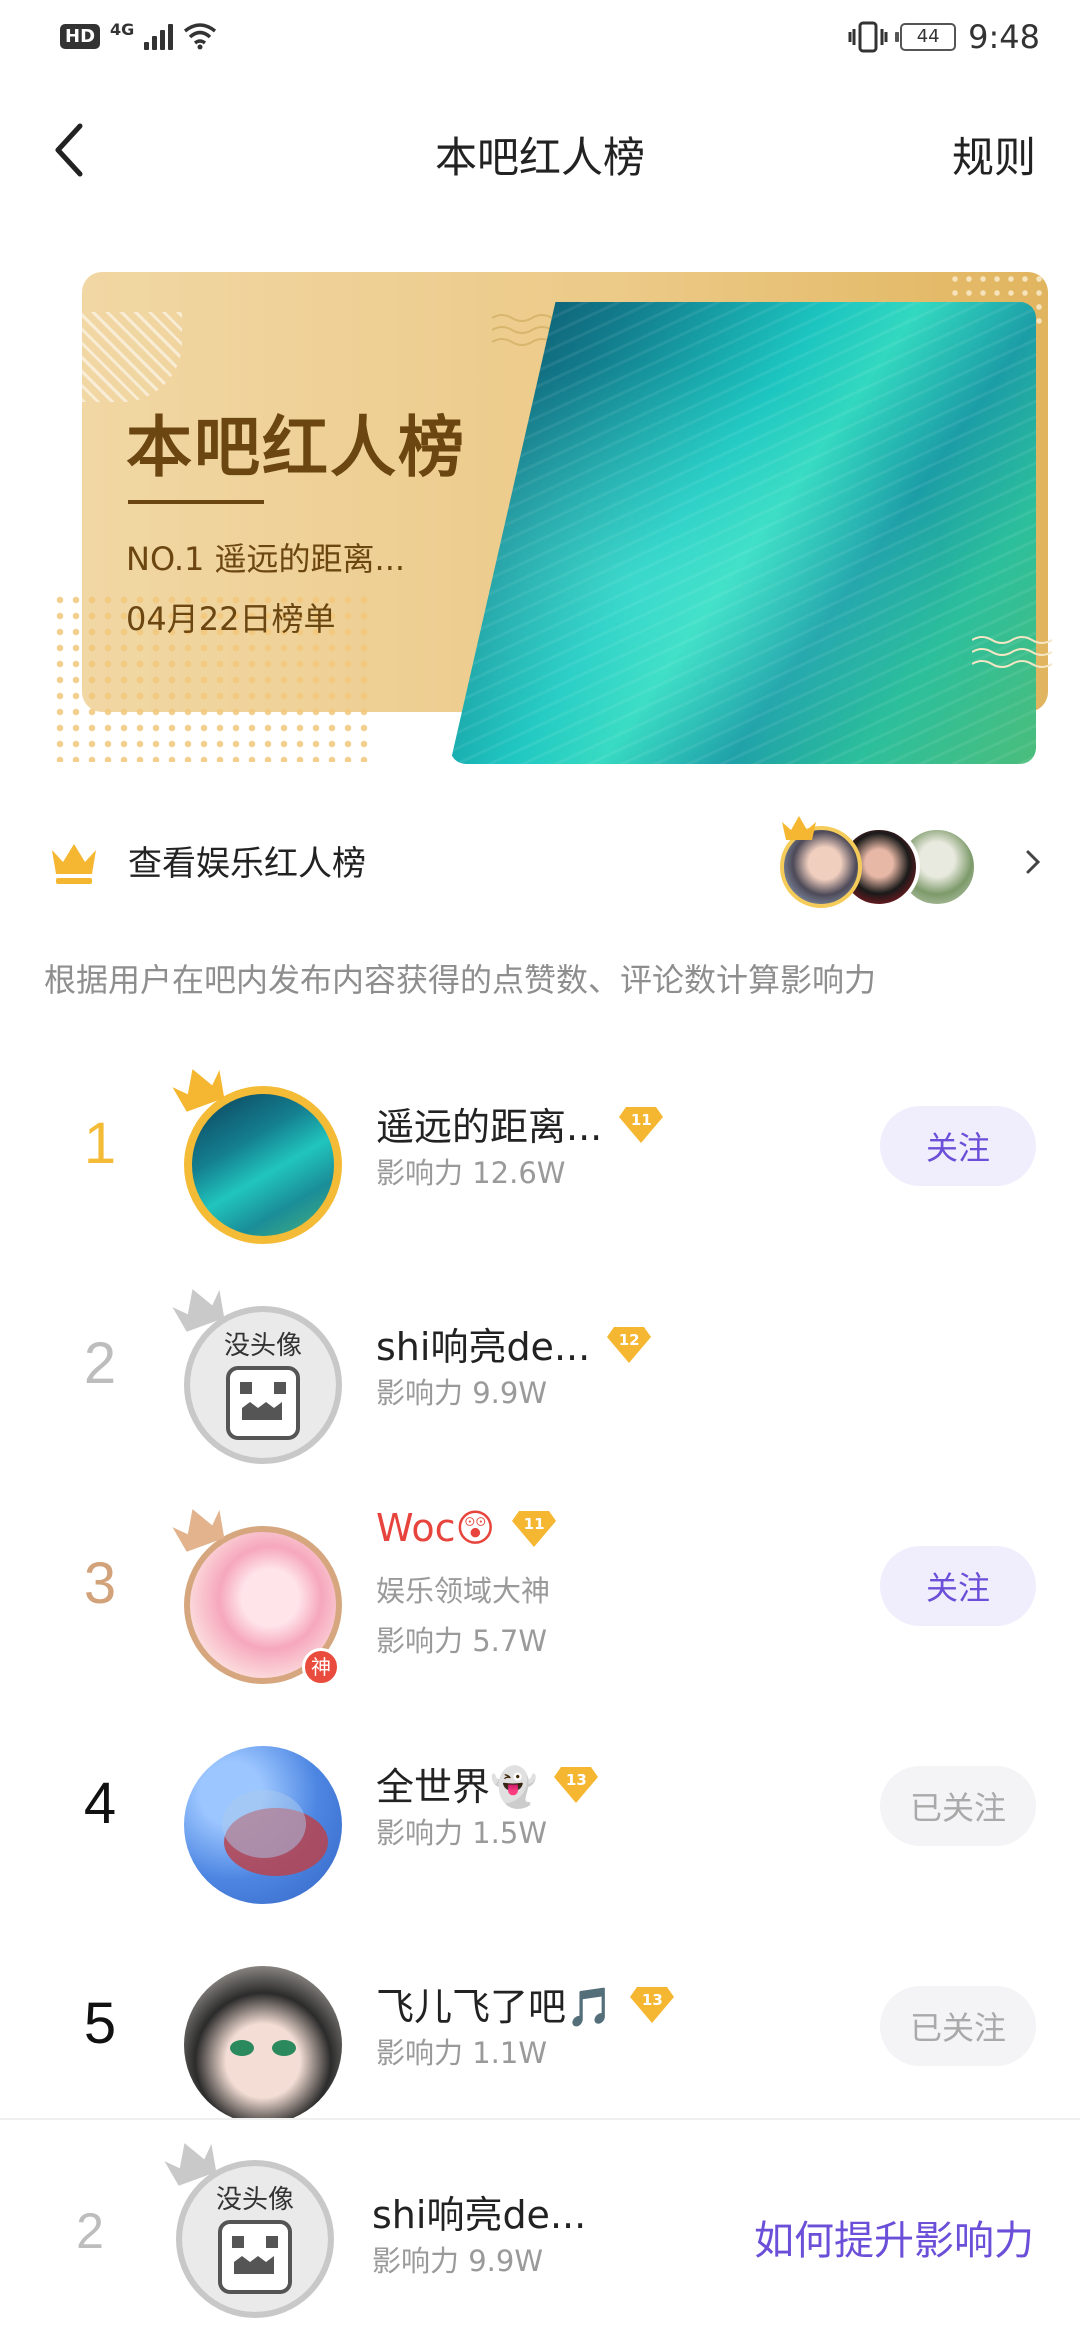 Image resolution: width=1080 pixels, height=2340 pixels. I want to click on rank-number: 3, so click(100, 1583).